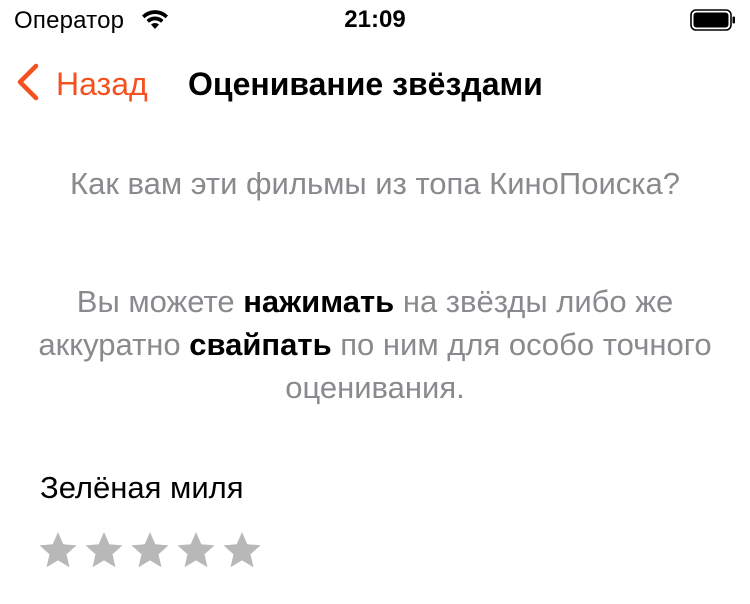 The width and height of the screenshot is (750, 604). What do you see at coordinates (375, 183) in the screenshot?
I see `question-text: Как вам эти фильмы из топа КиноПоиска?` at bounding box center [375, 183].